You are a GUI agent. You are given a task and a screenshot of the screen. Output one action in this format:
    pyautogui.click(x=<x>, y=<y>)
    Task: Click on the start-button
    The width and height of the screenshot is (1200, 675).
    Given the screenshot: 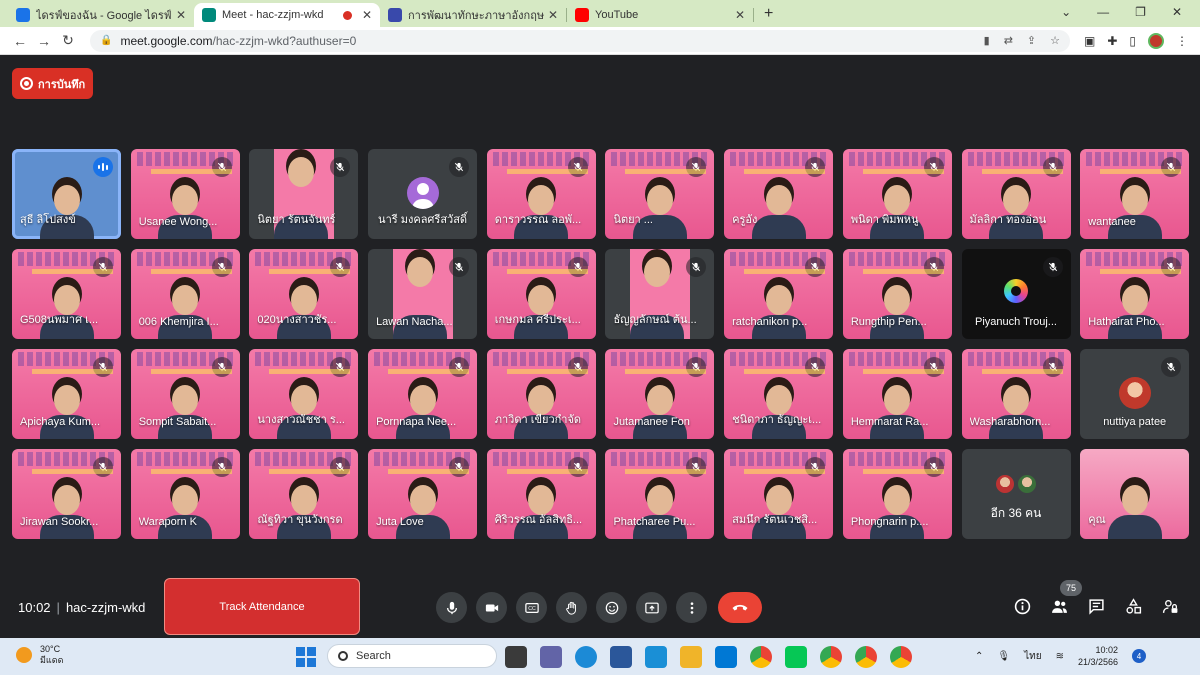 What is the action you would take?
    pyautogui.click(x=306, y=657)
    